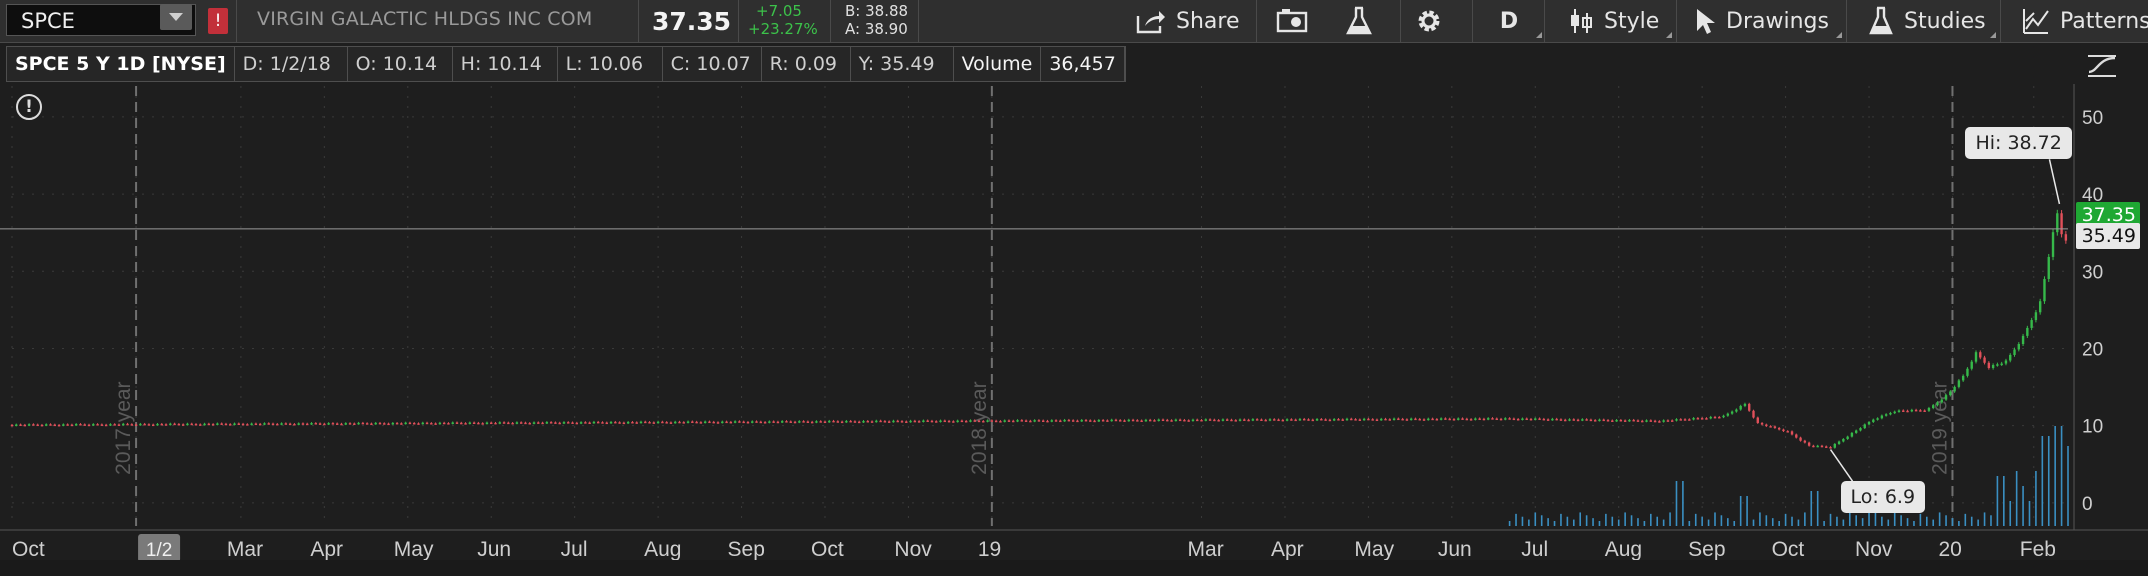 The height and width of the screenshot is (576, 2148). Describe the element at coordinates (1188, 21) in the screenshot. I see `share-button: Share` at that location.